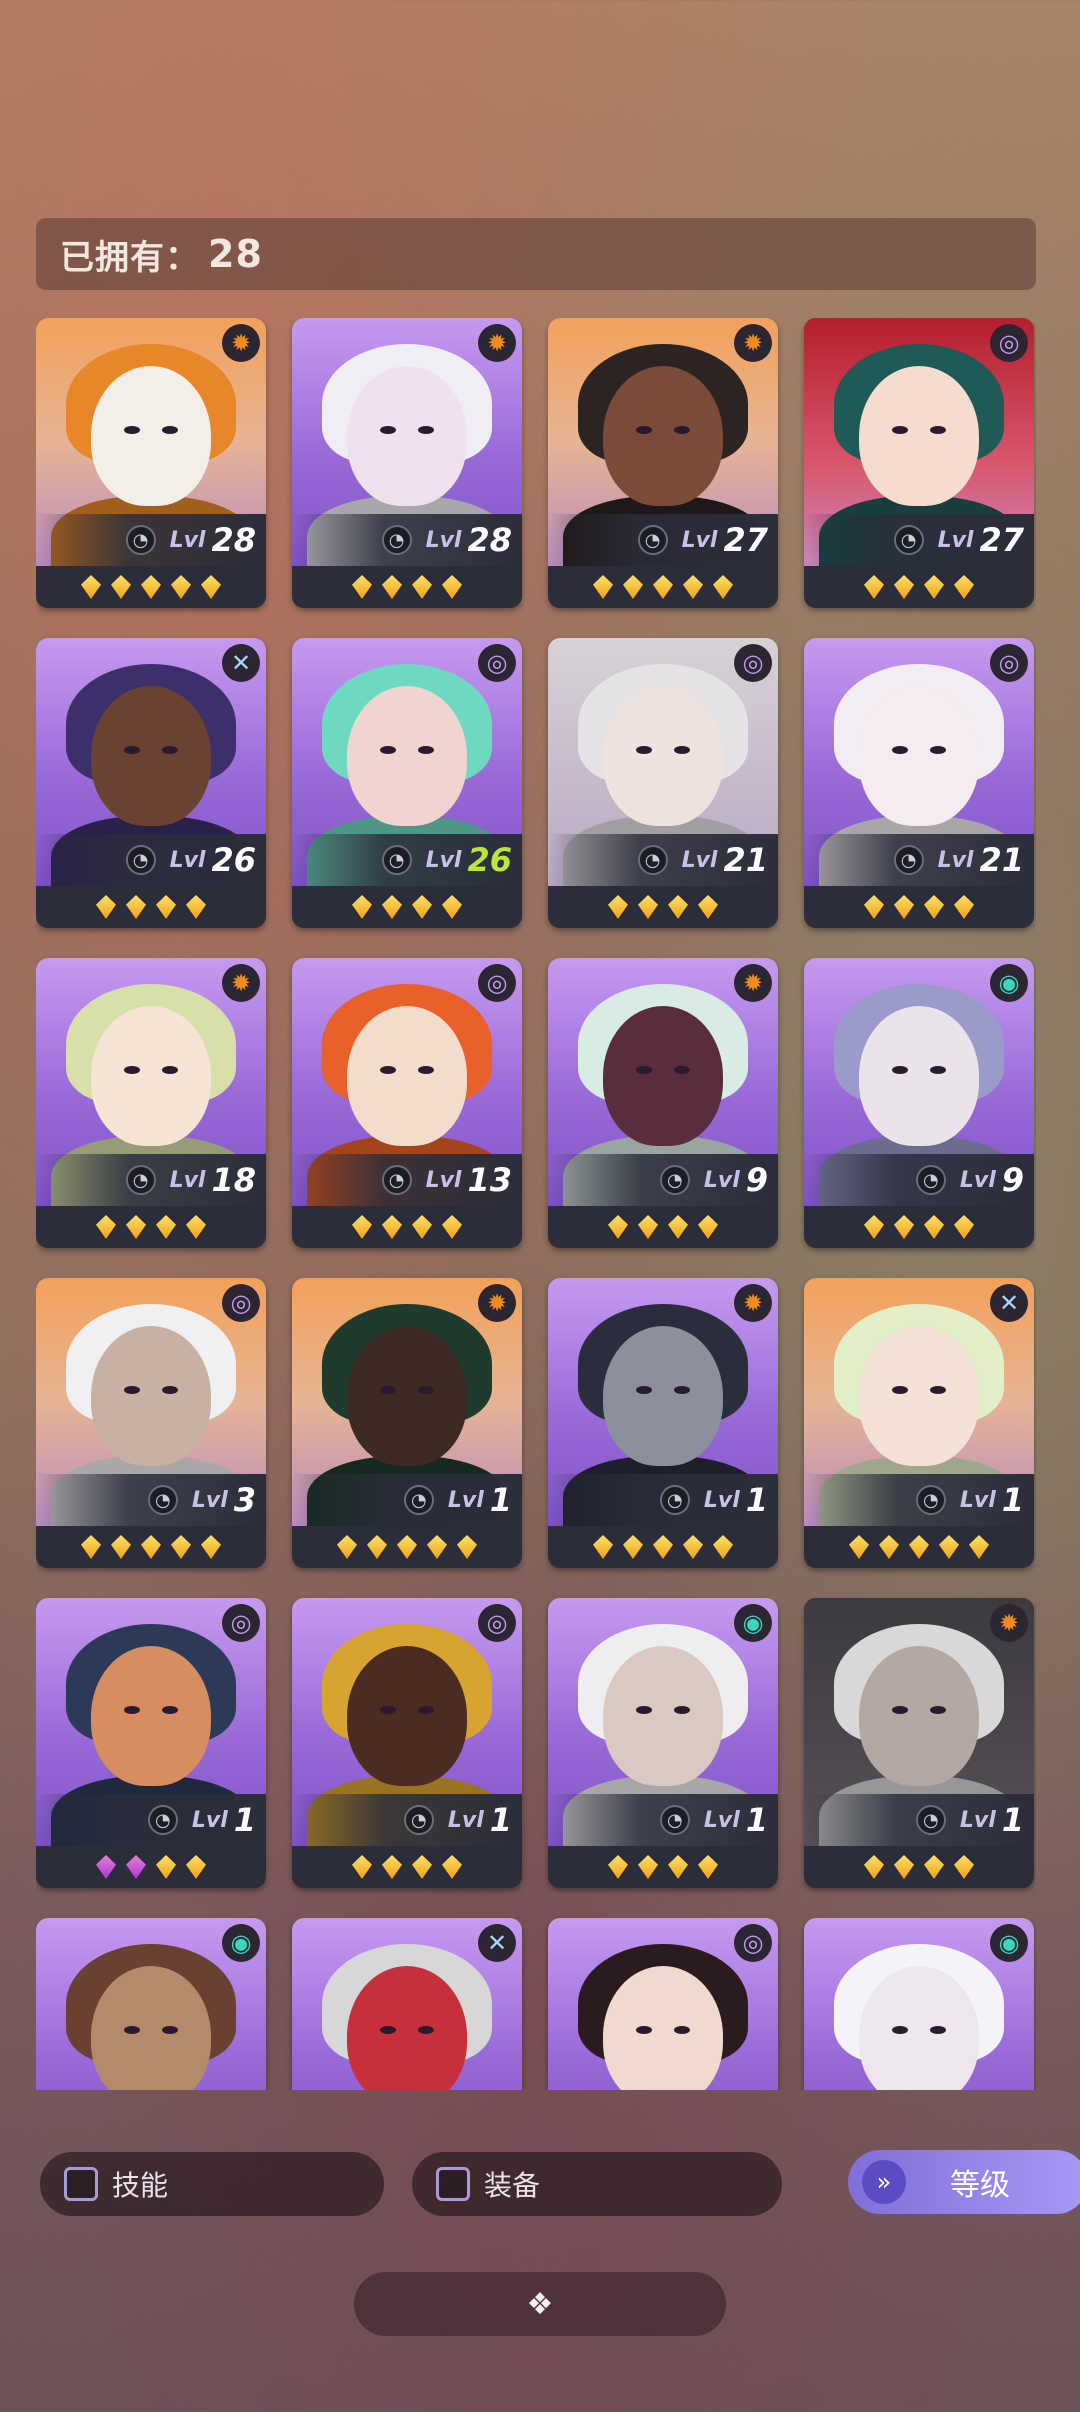 The width and height of the screenshot is (1080, 2412). What do you see at coordinates (663, 1743) in the screenshot?
I see `hero-card: ◉ ◔ Lvl 1` at bounding box center [663, 1743].